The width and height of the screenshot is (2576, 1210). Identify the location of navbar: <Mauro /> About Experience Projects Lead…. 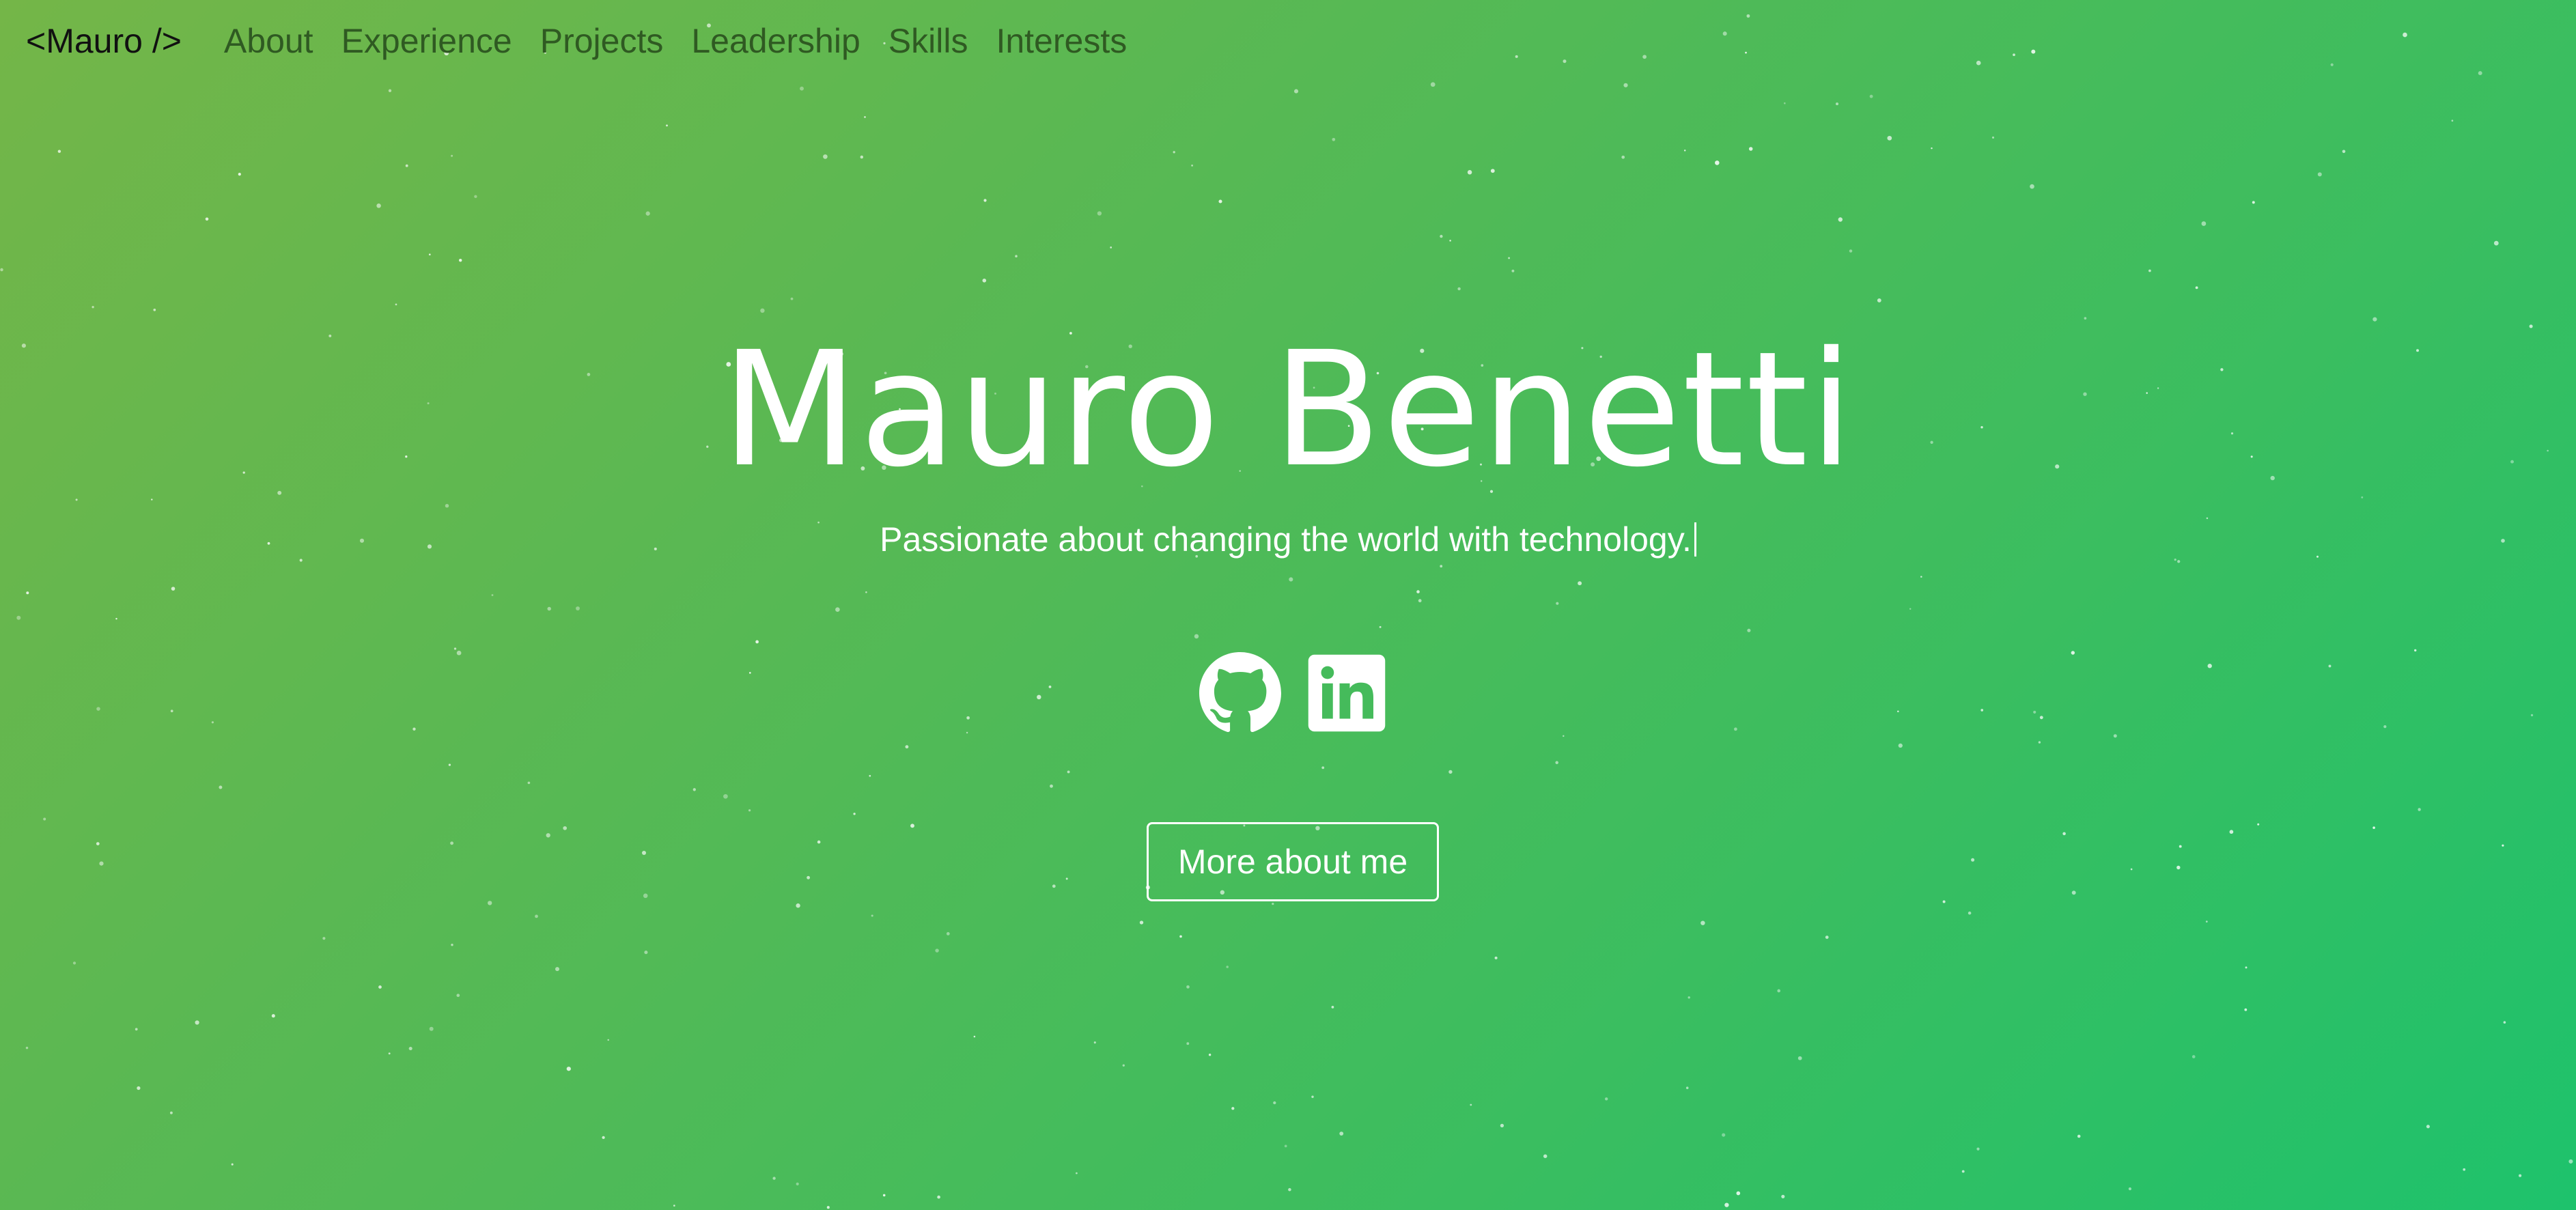
(1288, 41).